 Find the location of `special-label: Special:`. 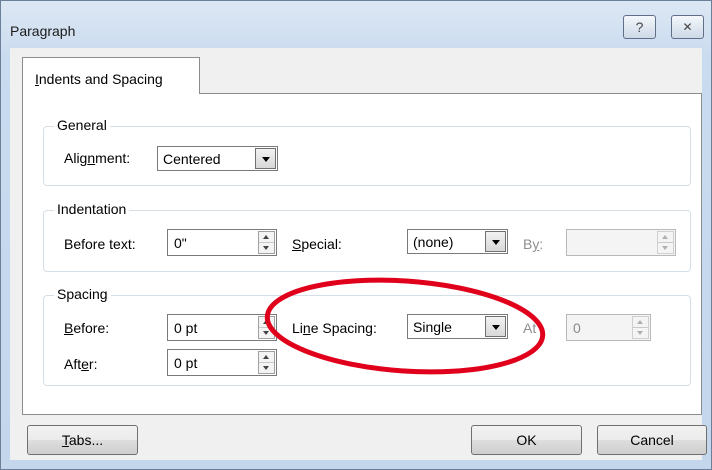

special-label: Special: is located at coordinates (317, 244).